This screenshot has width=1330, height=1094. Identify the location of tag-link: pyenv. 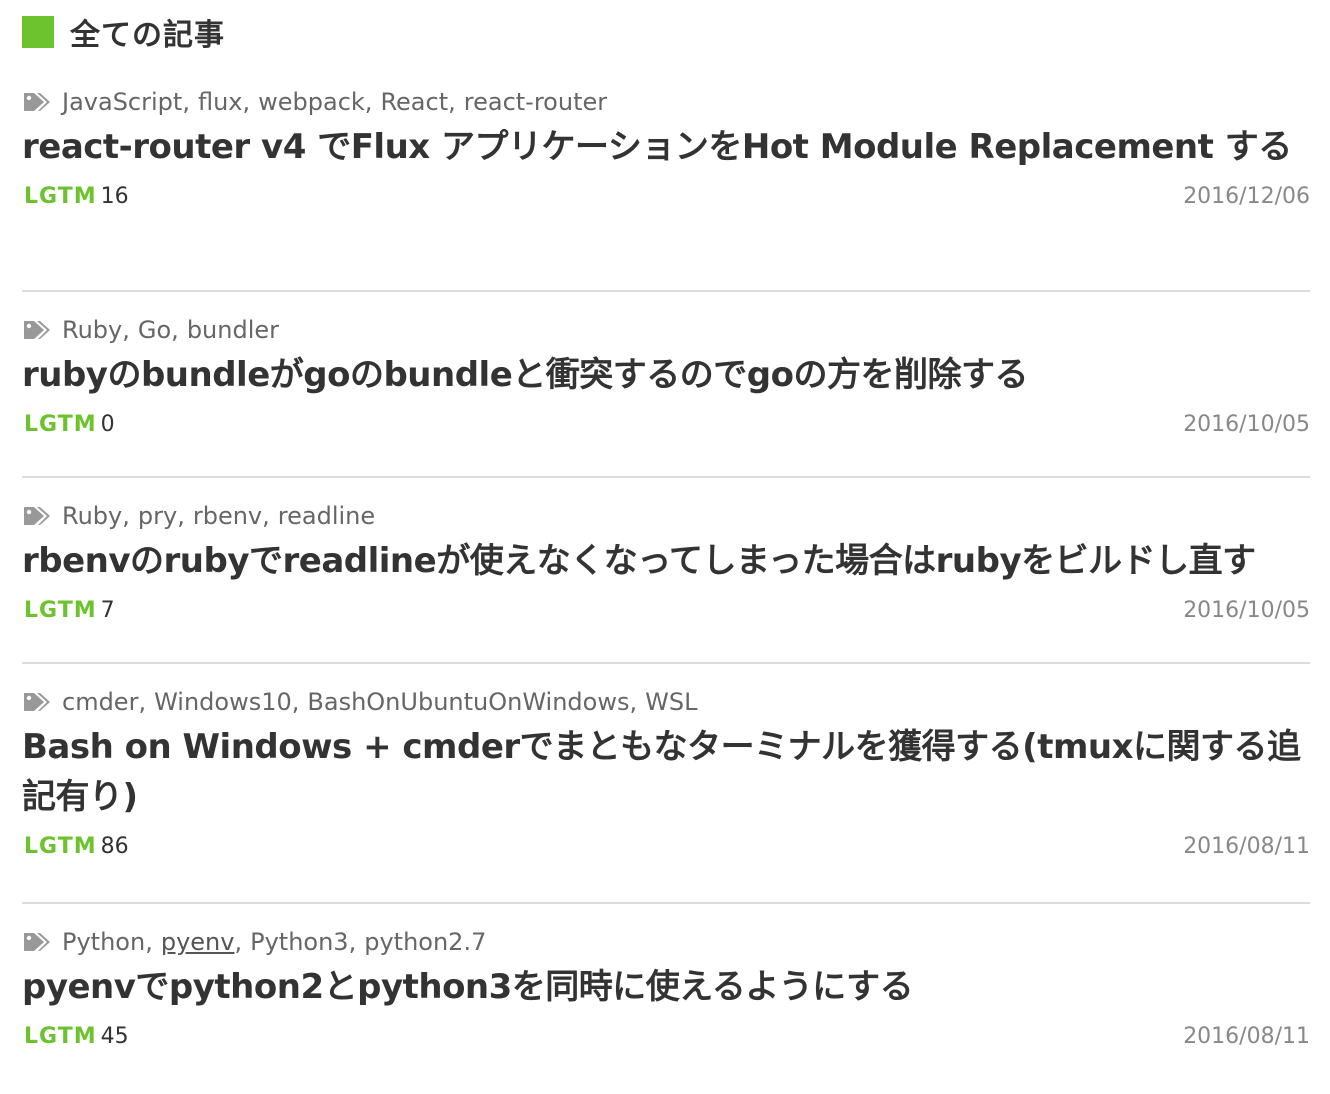
(198, 942).